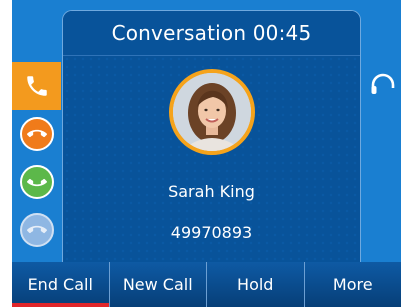  I want to click on answer-key, so click(36, 182).